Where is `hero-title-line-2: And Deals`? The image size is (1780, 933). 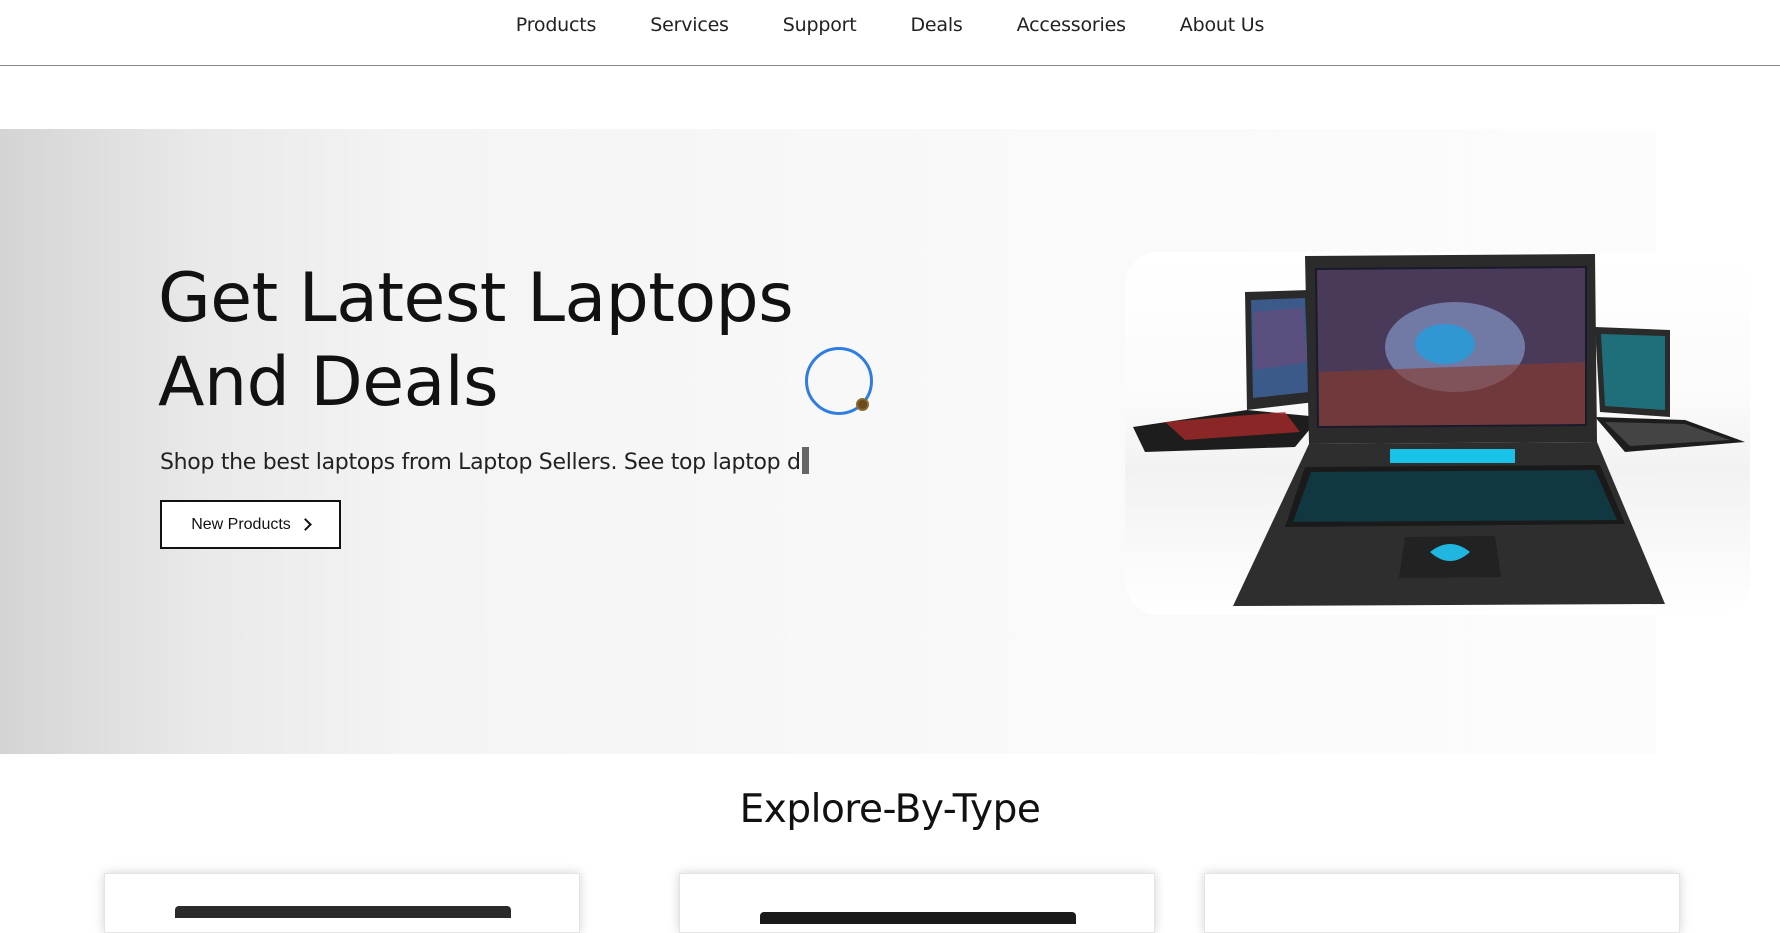 hero-title-line-2: And Deals is located at coordinates (328, 382).